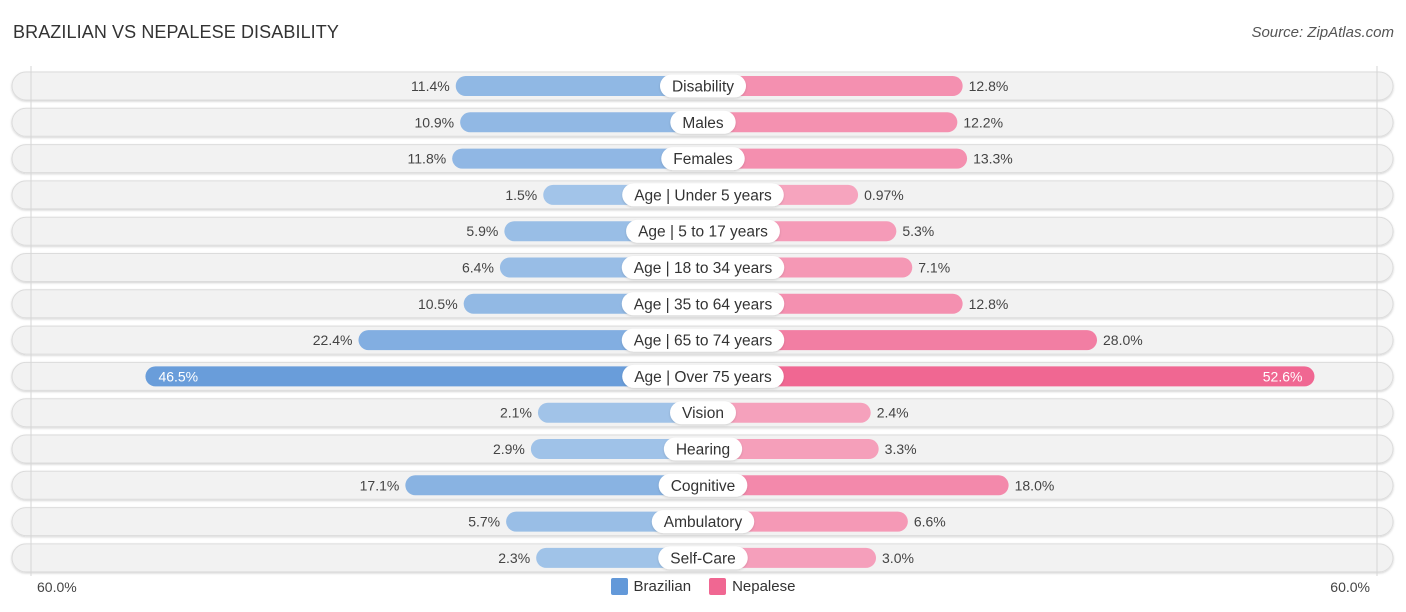  I want to click on category-label: Hearing, so click(703, 450).